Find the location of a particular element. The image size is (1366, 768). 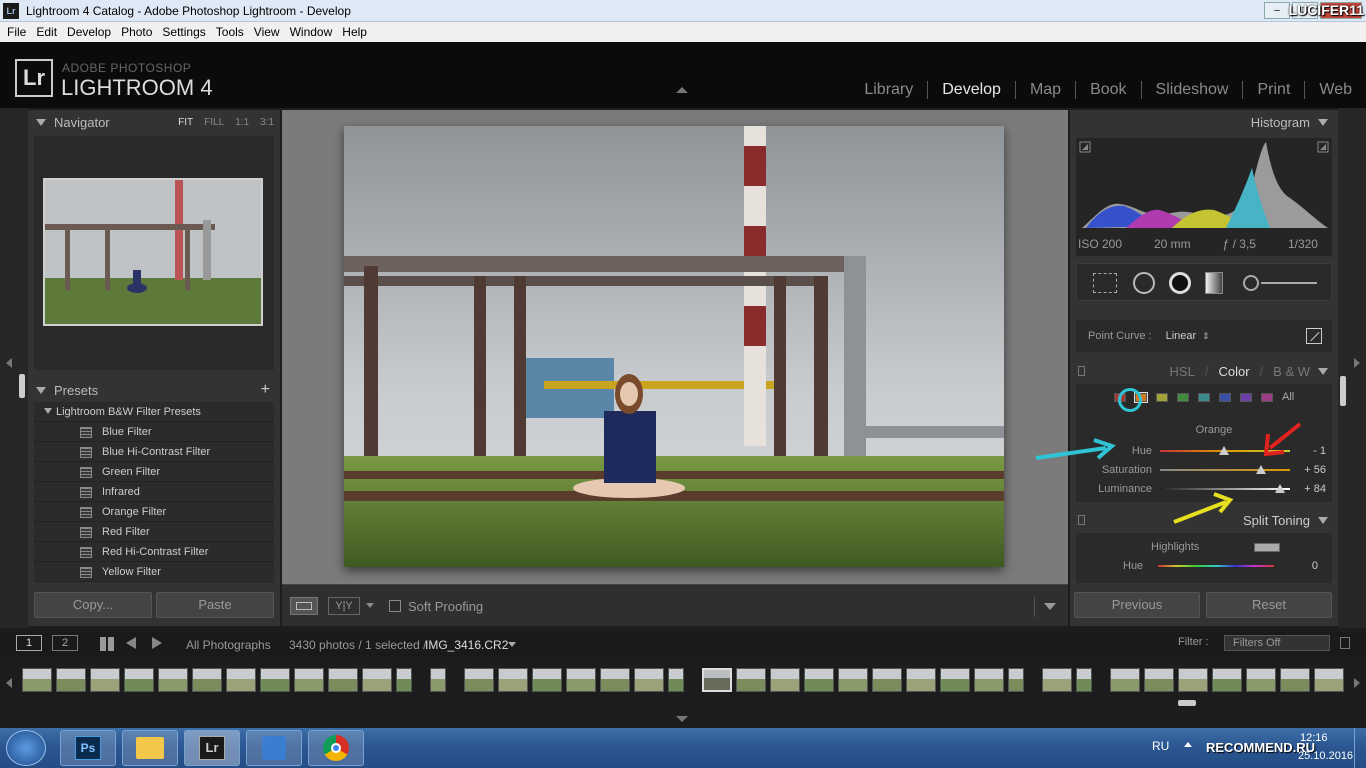

collapse-top-panel-icon is located at coordinates (682, 90).